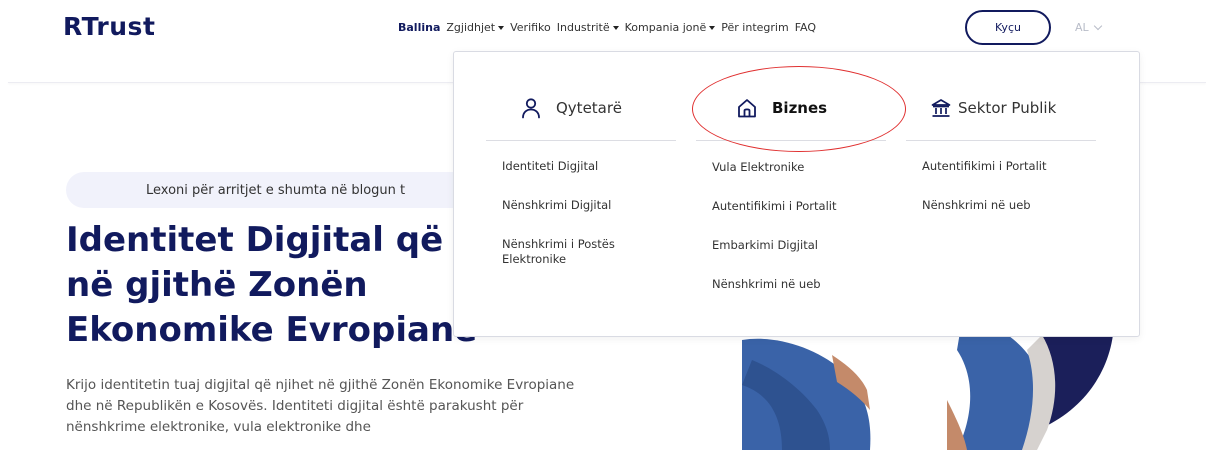 The image size is (1206, 450). Describe the element at coordinates (1007, 108) in the screenshot. I see `column-title: Sektor Publik` at that location.